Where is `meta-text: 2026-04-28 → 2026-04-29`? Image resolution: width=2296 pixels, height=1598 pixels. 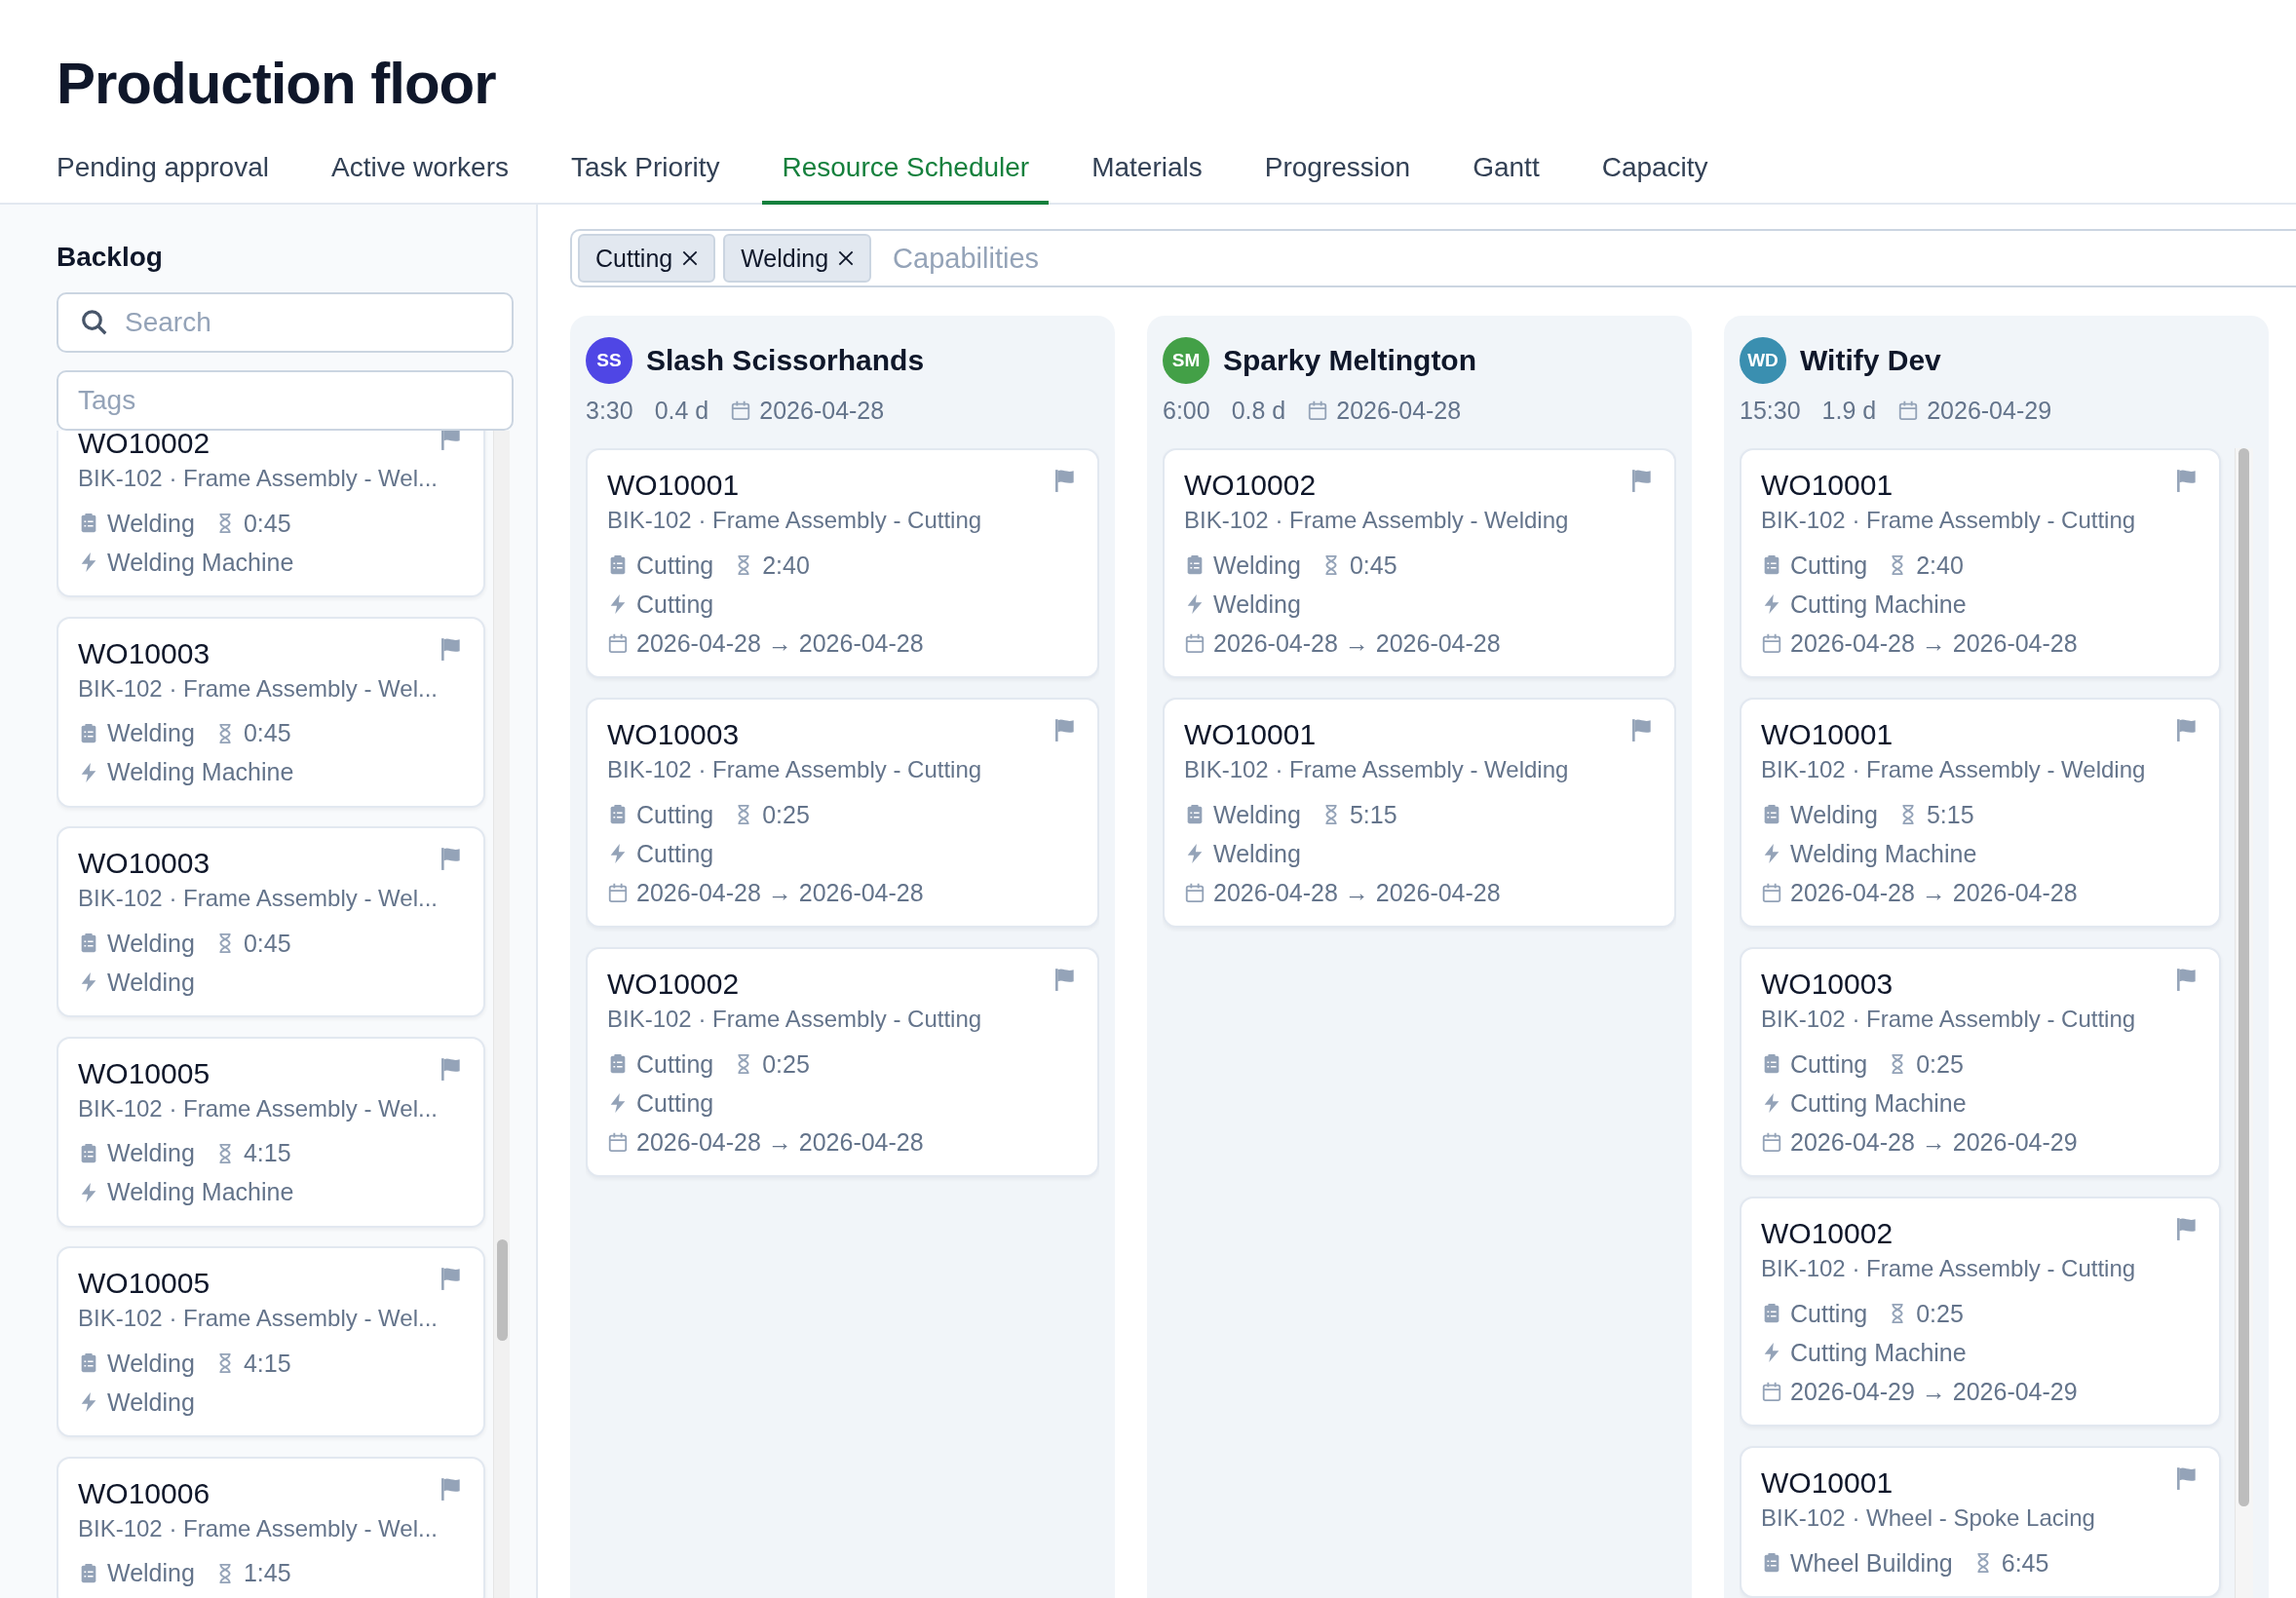 meta-text: 2026-04-28 → 2026-04-29 is located at coordinates (1934, 1142).